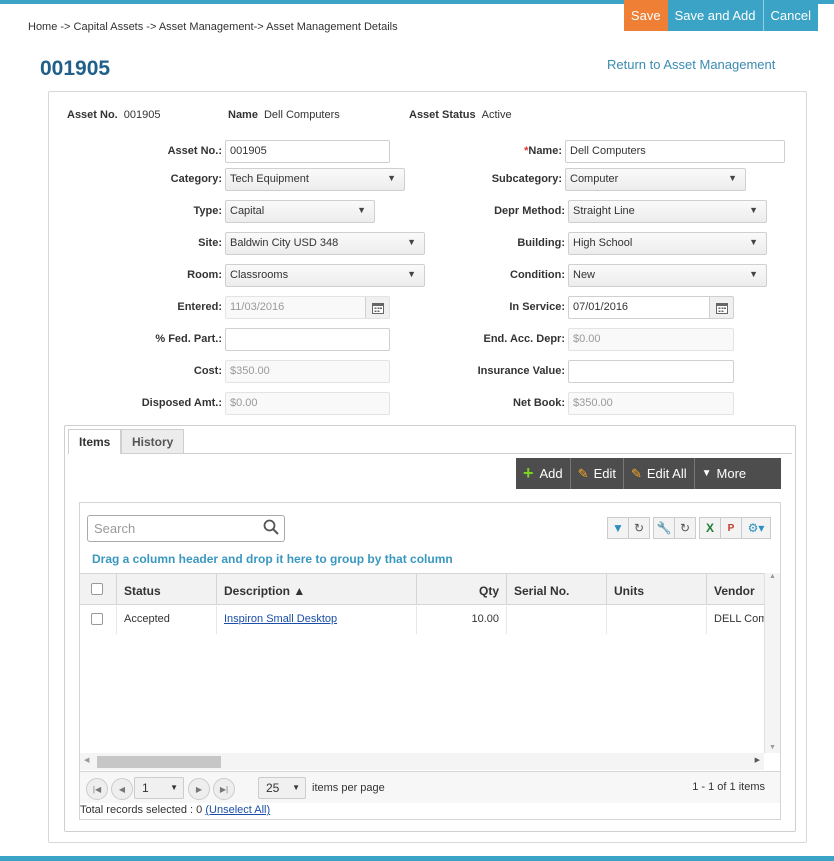  I want to click on subcategory-value: Computer, so click(594, 179).